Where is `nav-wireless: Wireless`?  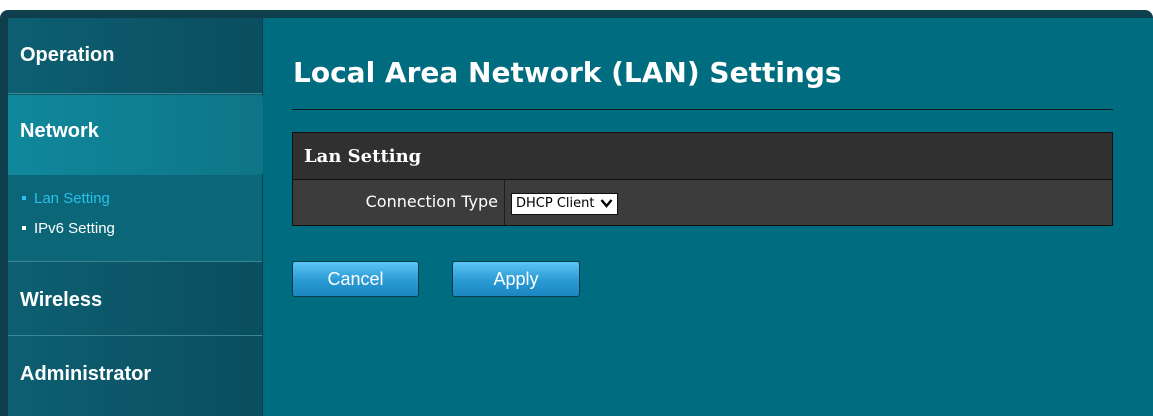
nav-wireless: Wireless is located at coordinates (135, 299).